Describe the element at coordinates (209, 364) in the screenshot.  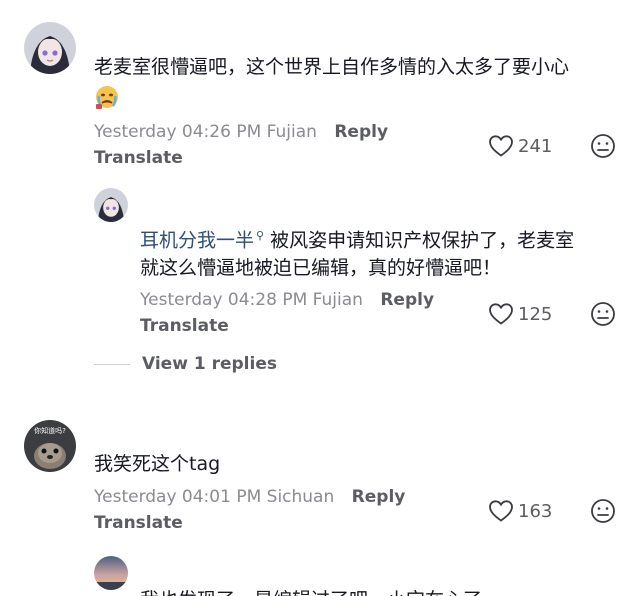
I see `view-replies-label: View 1 replies` at that location.